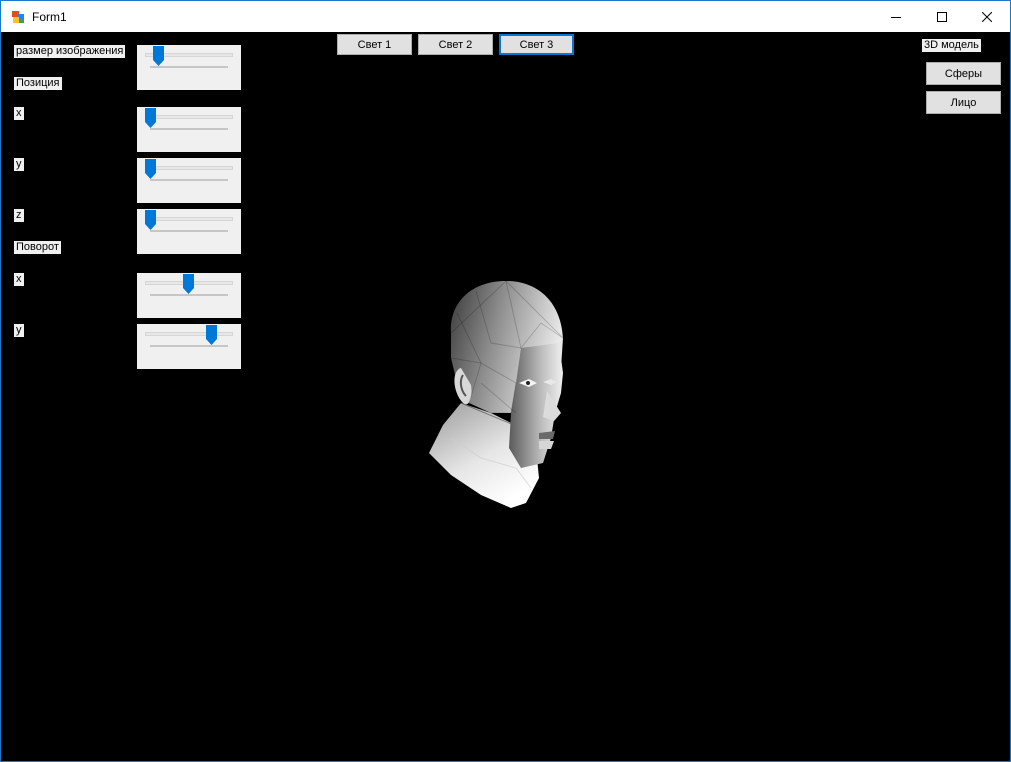 The image size is (1011, 762). I want to click on model-label: 3D модель, so click(951, 45).